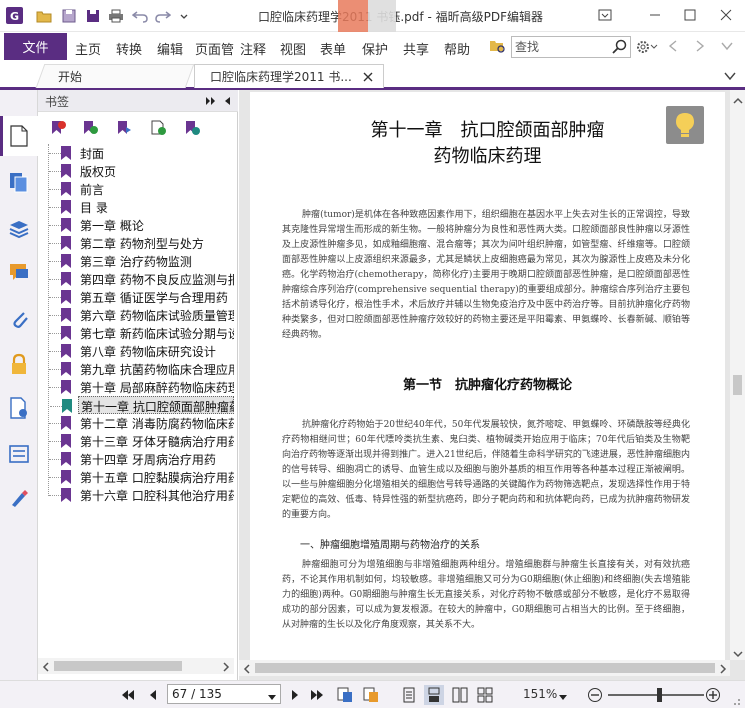  What do you see at coordinates (690, 15) in the screenshot?
I see `maximize-button` at bounding box center [690, 15].